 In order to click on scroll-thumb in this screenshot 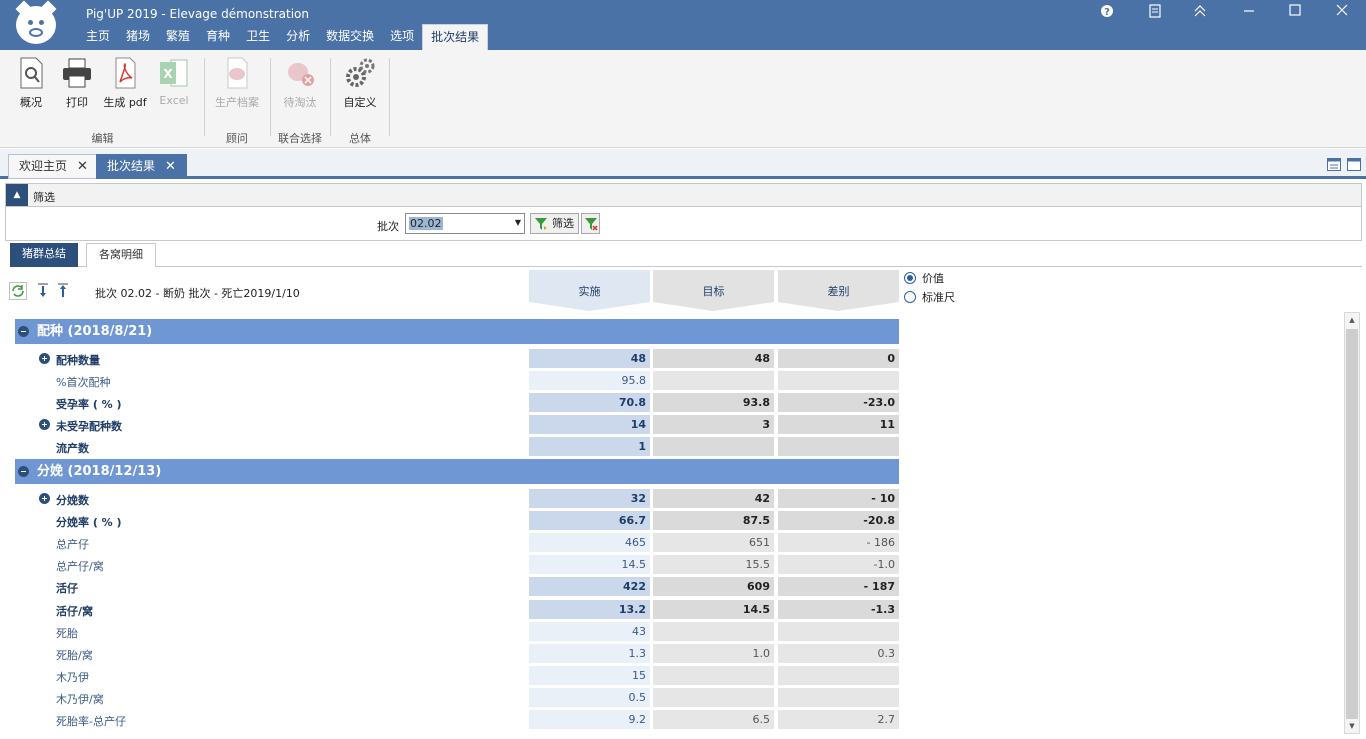, I will do `click(1352, 524)`.